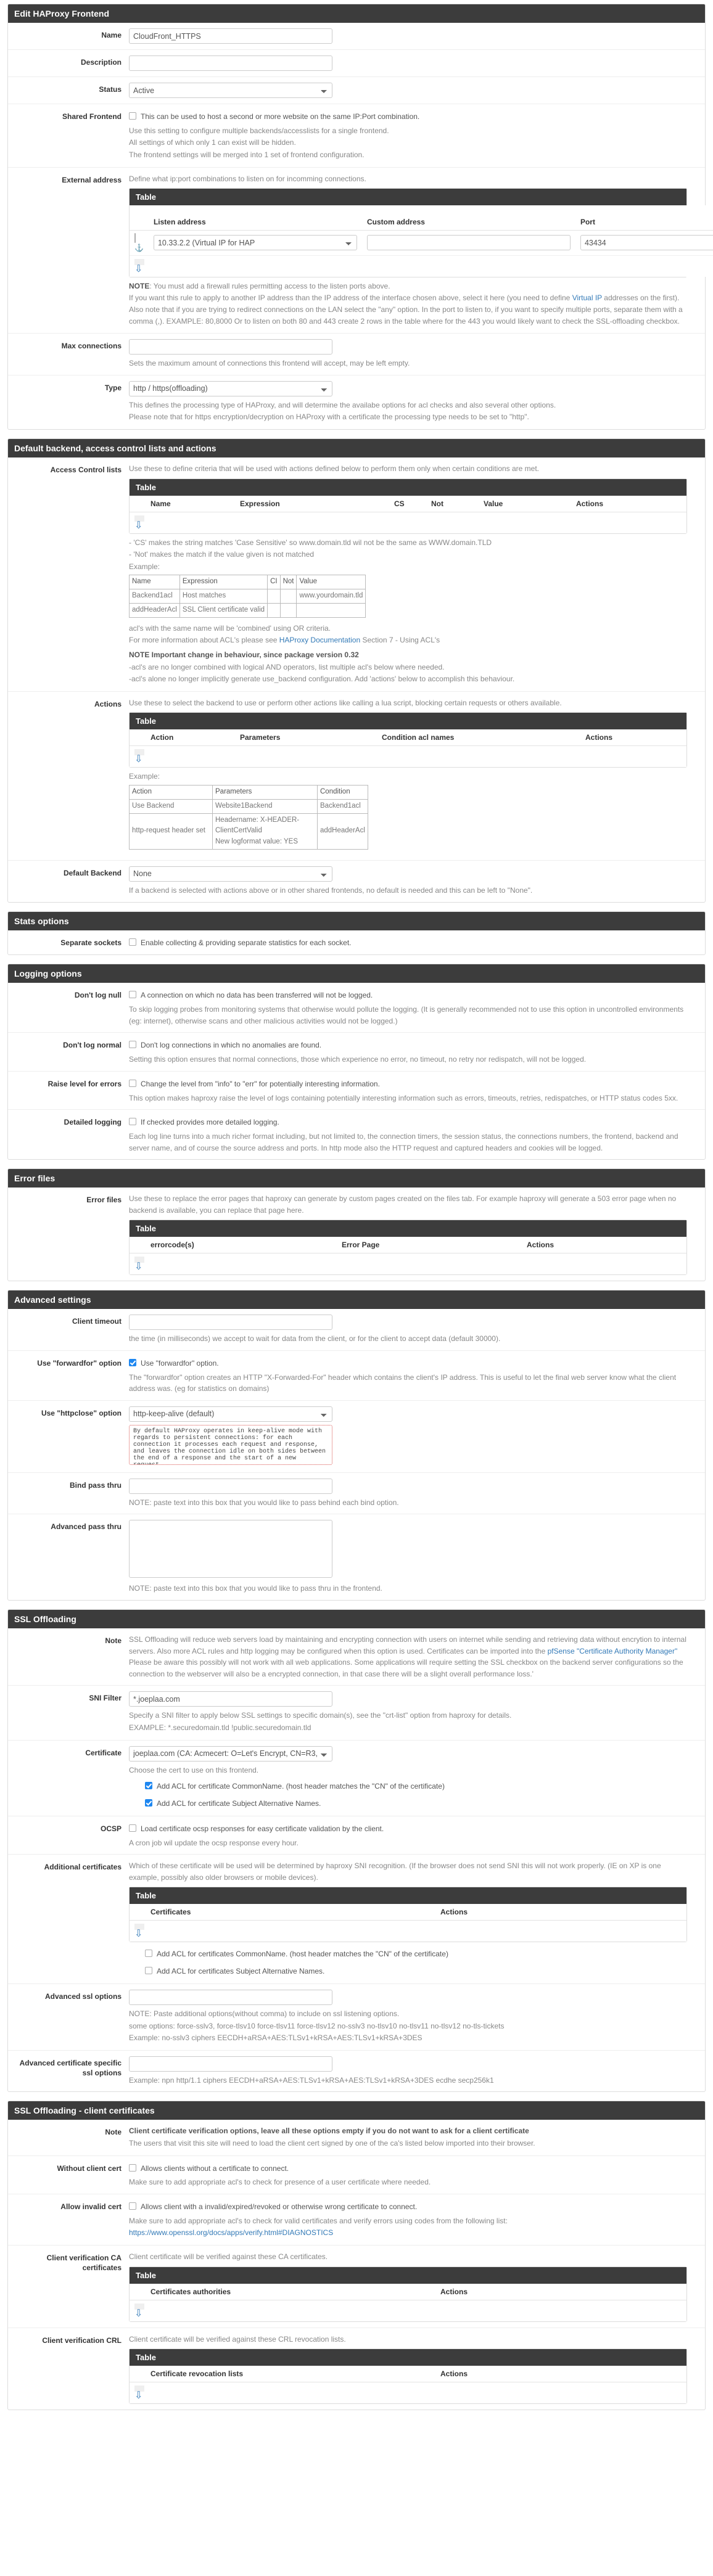 The width and height of the screenshot is (713, 2576). I want to click on httpclose-select: http-keep-alive (default), so click(230, 1414).